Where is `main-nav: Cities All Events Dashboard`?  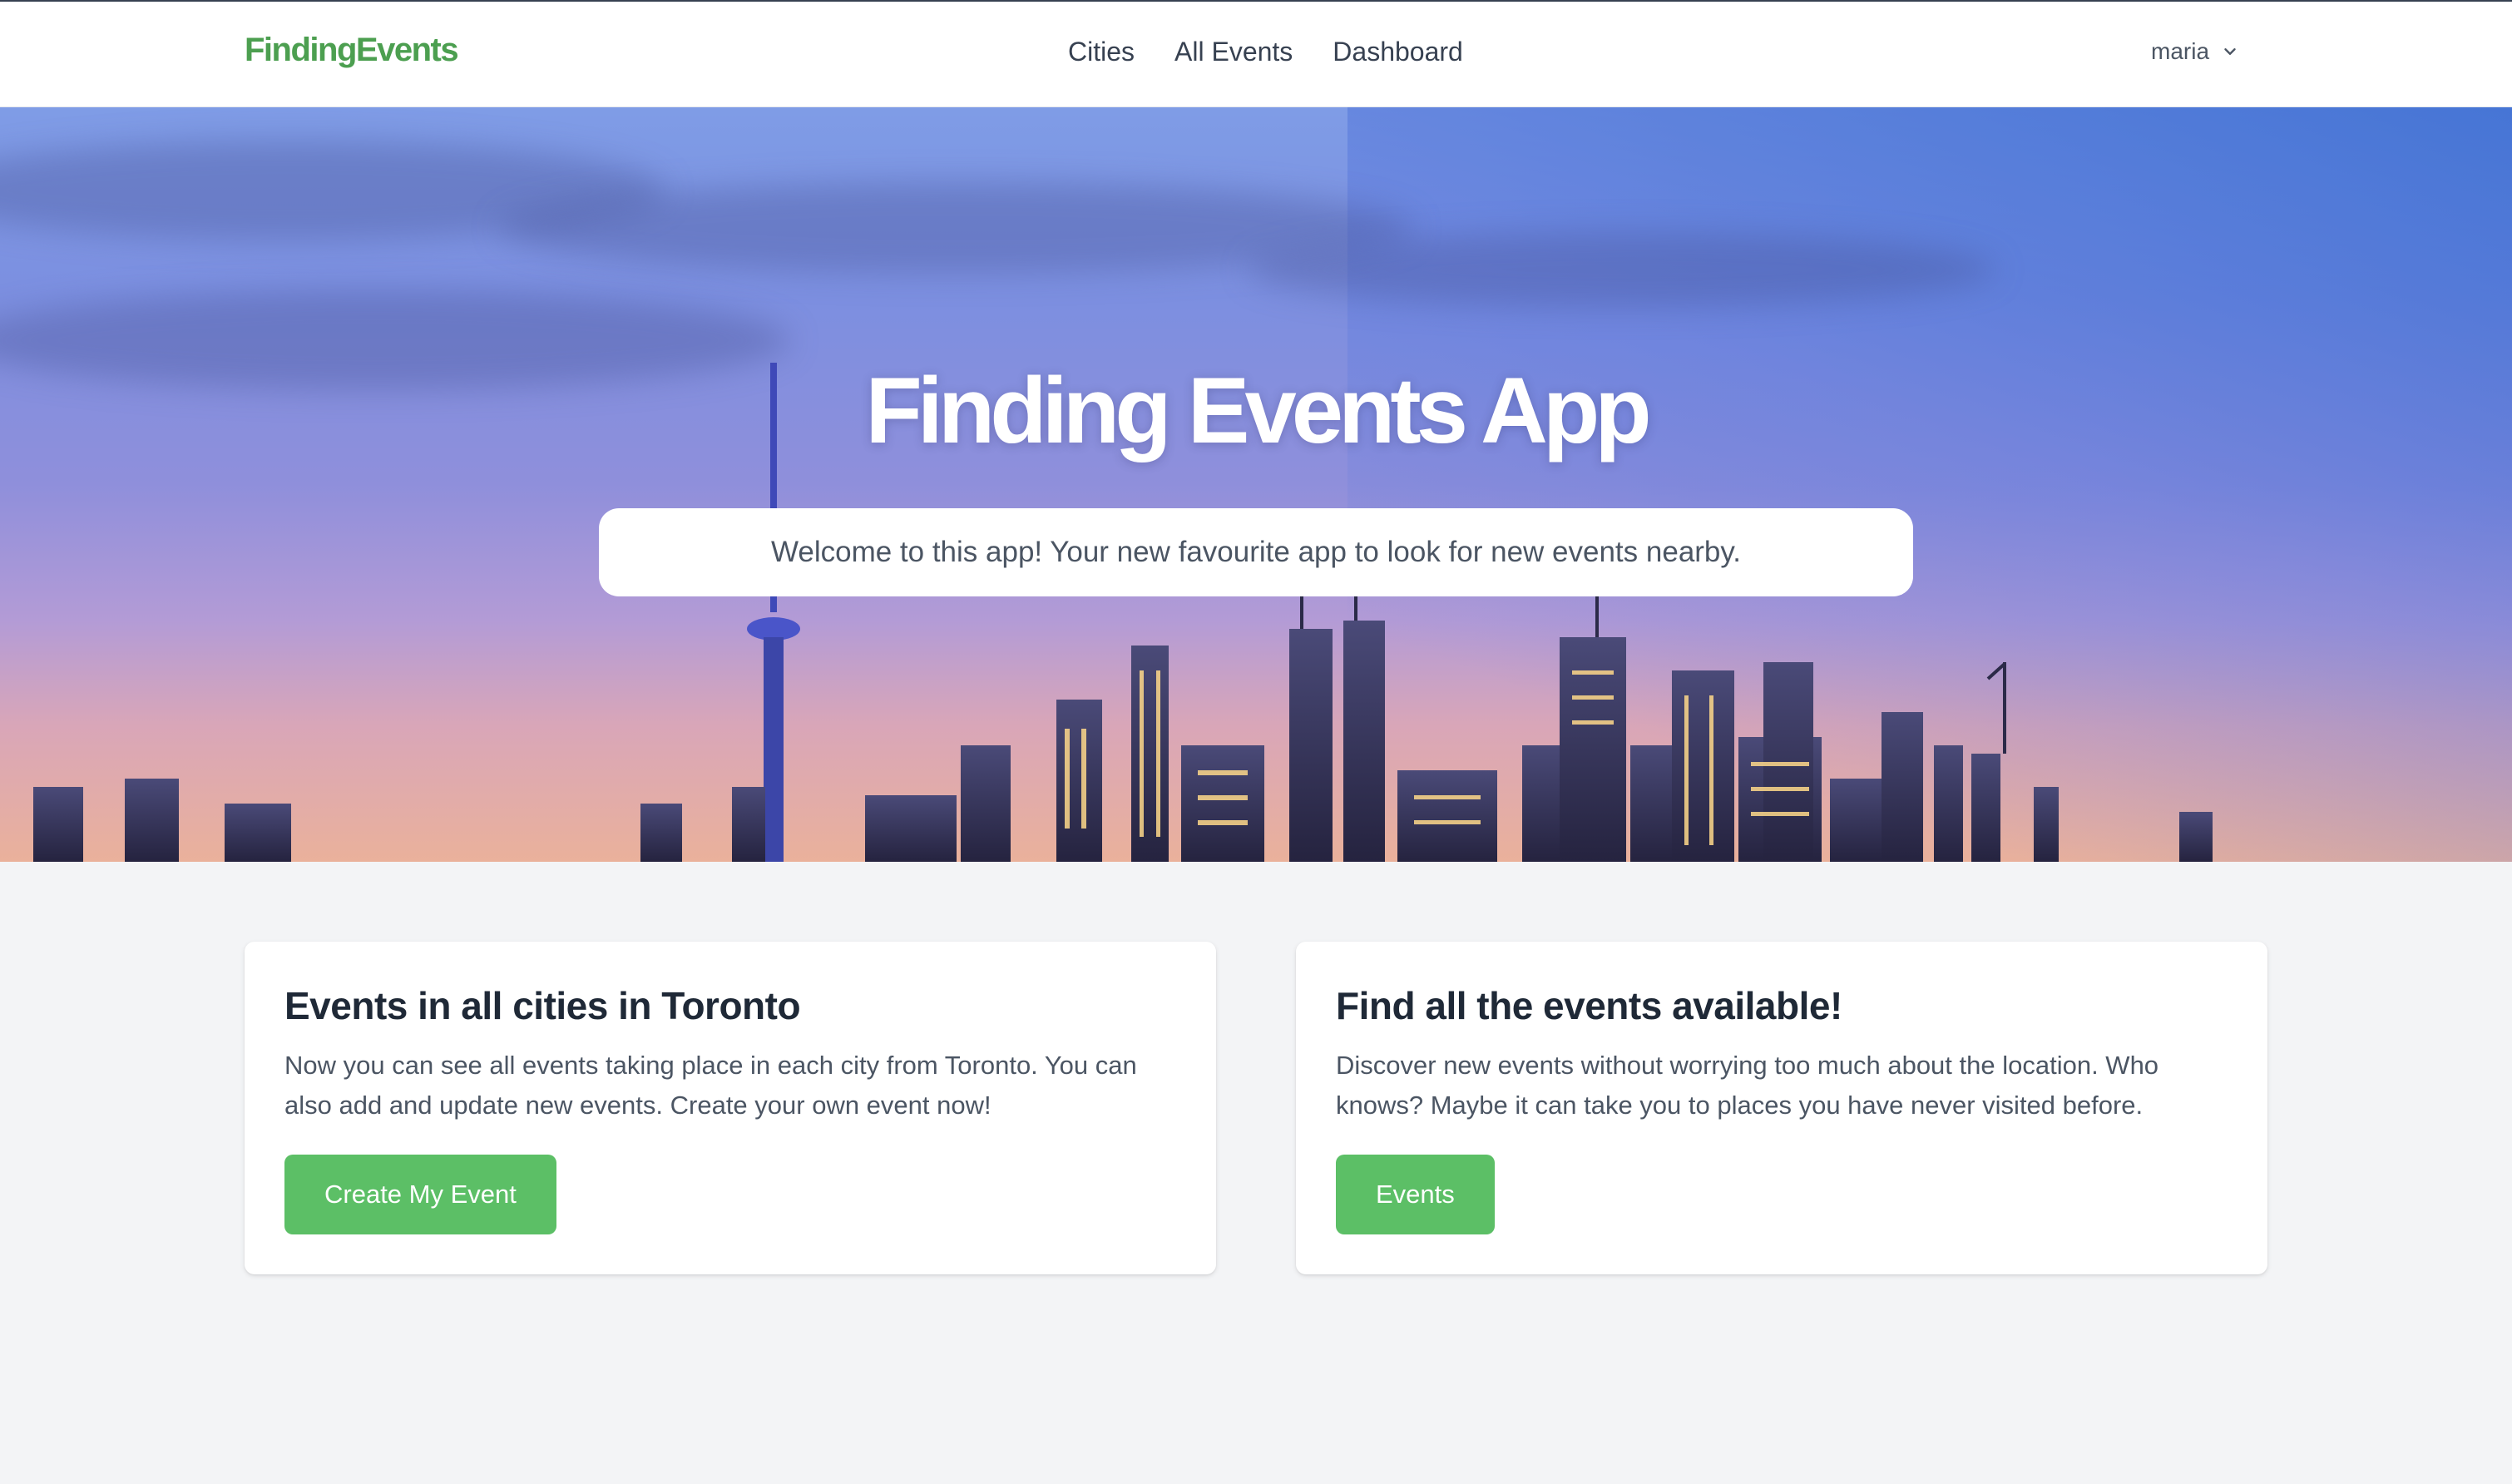
main-nav: Cities All Events Dashboard is located at coordinates (1265, 52).